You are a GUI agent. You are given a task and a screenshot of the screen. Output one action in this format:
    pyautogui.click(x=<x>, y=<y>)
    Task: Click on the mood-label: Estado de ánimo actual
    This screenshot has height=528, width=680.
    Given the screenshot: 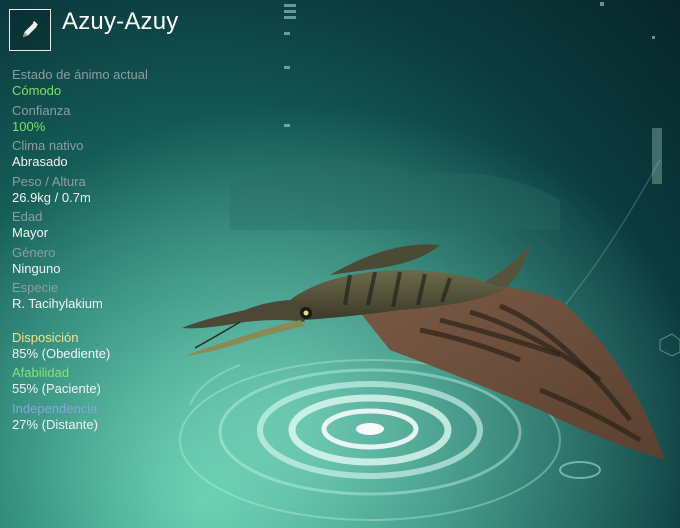 What is the action you would take?
    pyautogui.click(x=80, y=74)
    